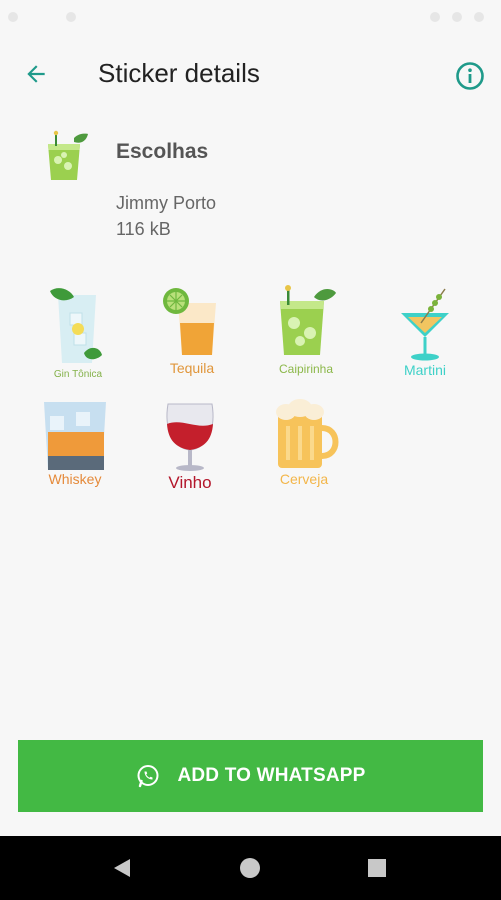 Image resolution: width=501 pixels, height=900 pixels. What do you see at coordinates (250, 18) in the screenshot?
I see `status-bar` at bounding box center [250, 18].